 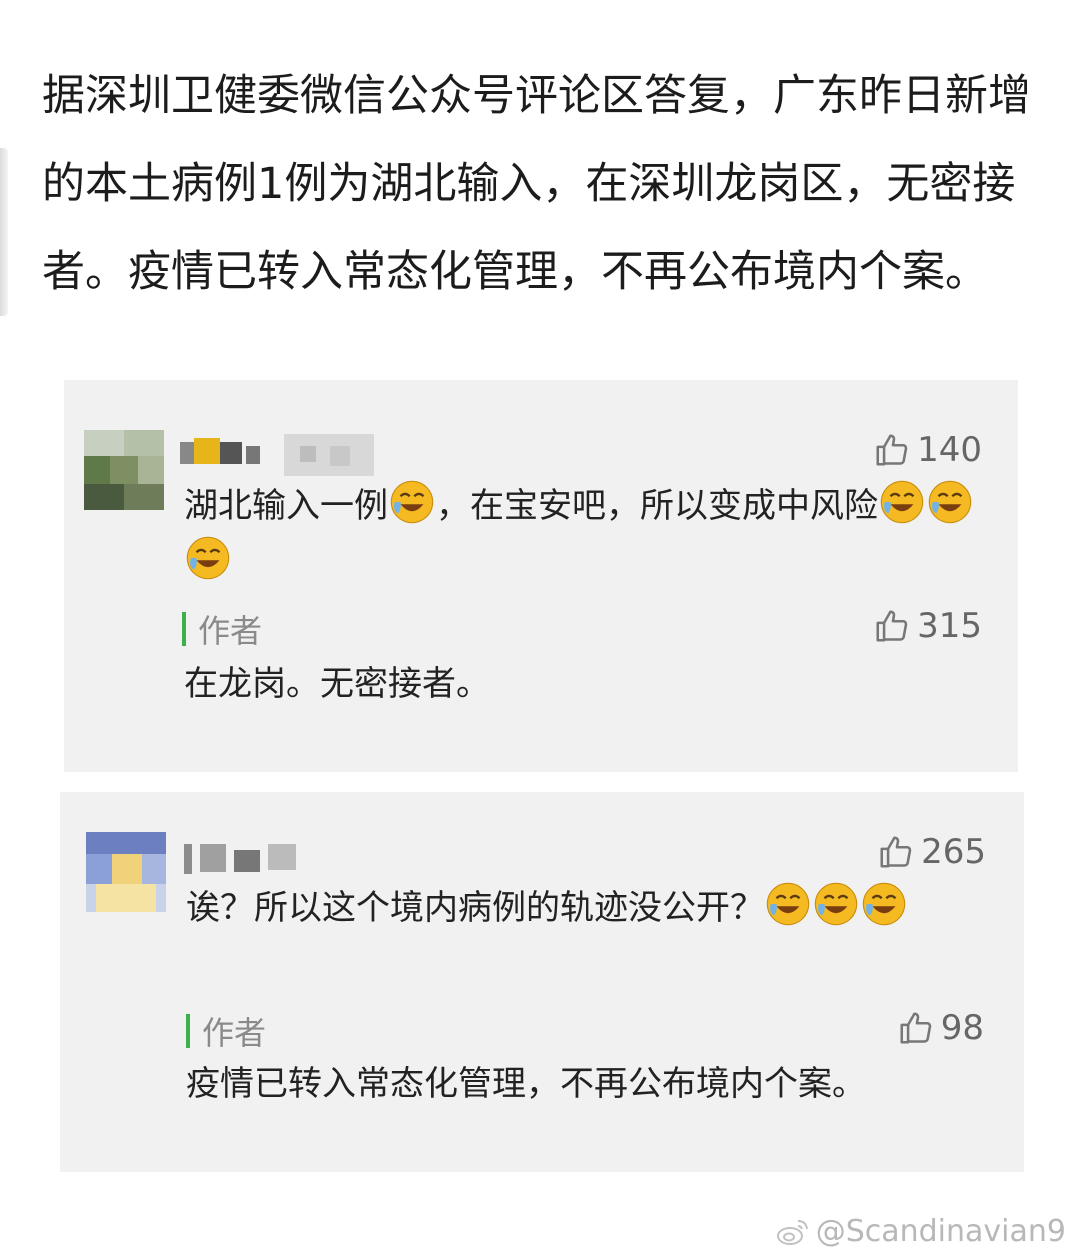 I want to click on like-count: 315, so click(x=949, y=626).